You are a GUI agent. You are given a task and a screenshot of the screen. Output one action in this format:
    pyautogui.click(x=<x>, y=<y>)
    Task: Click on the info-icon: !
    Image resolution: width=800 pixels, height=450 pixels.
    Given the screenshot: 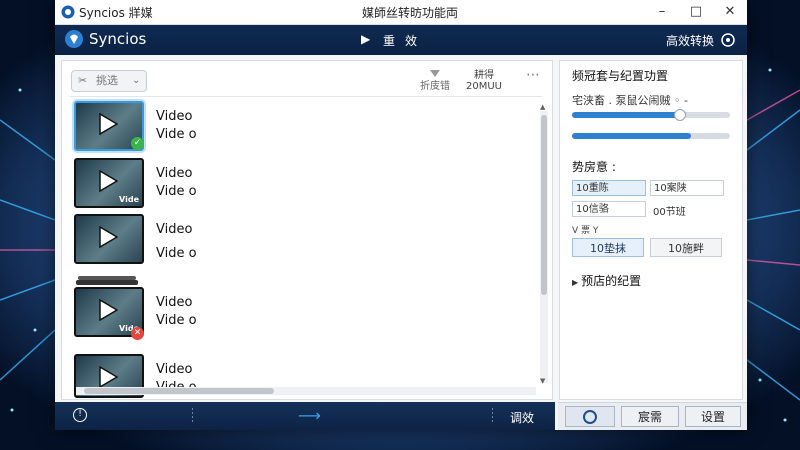 What is the action you would take?
    pyautogui.click(x=80, y=415)
    